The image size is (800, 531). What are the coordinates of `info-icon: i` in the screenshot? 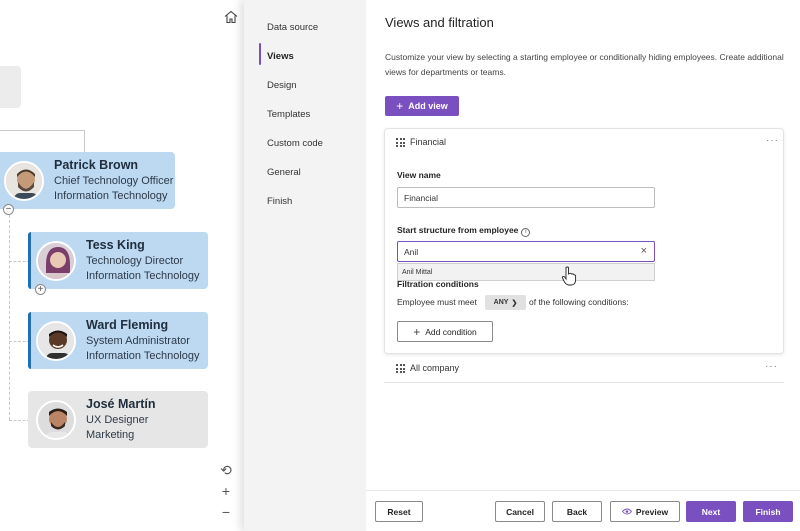 It's located at (526, 232).